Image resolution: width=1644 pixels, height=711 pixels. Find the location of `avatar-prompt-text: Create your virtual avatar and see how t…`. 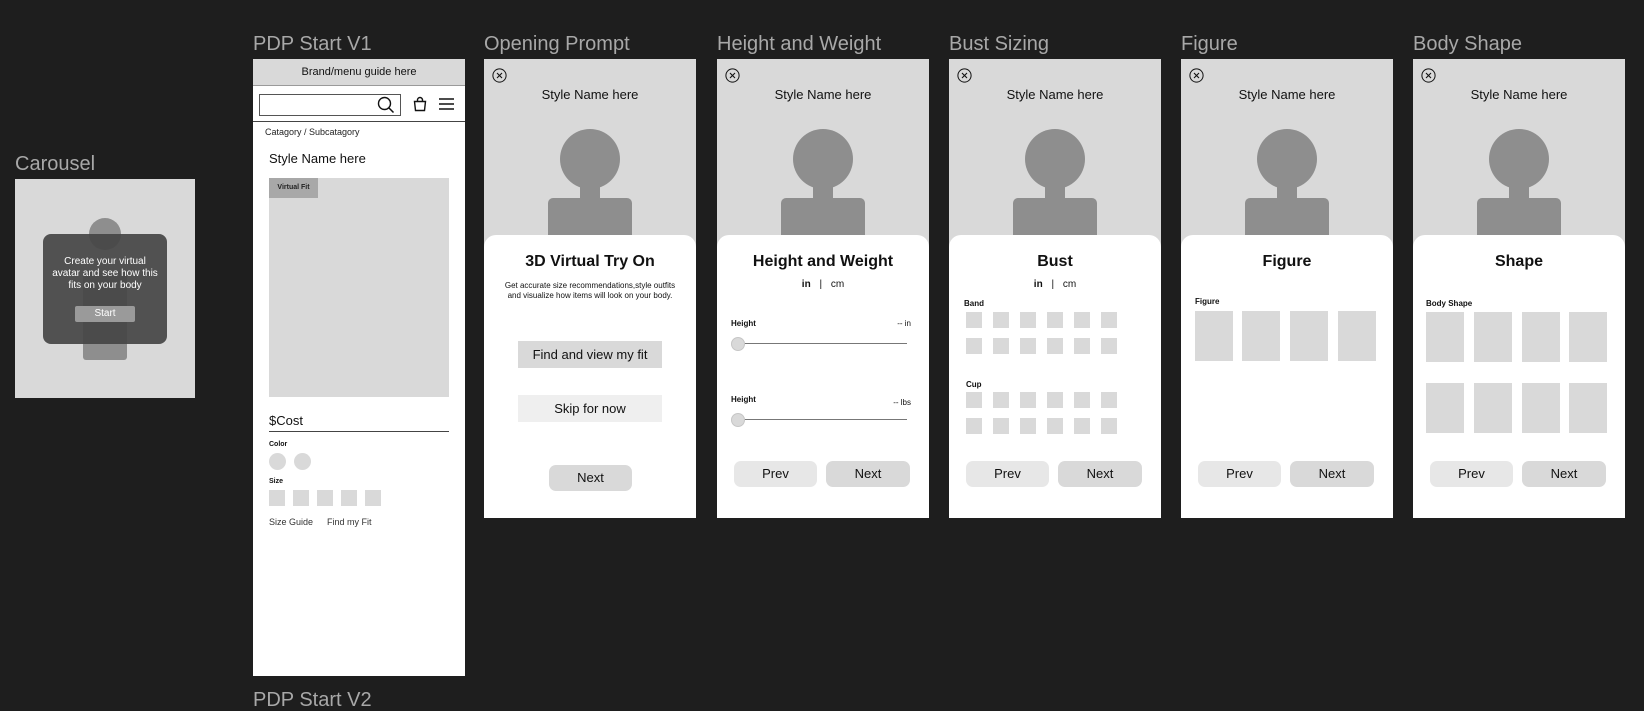

avatar-prompt-text: Create your virtual avatar and see how t… is located at coordinates (105, 273).